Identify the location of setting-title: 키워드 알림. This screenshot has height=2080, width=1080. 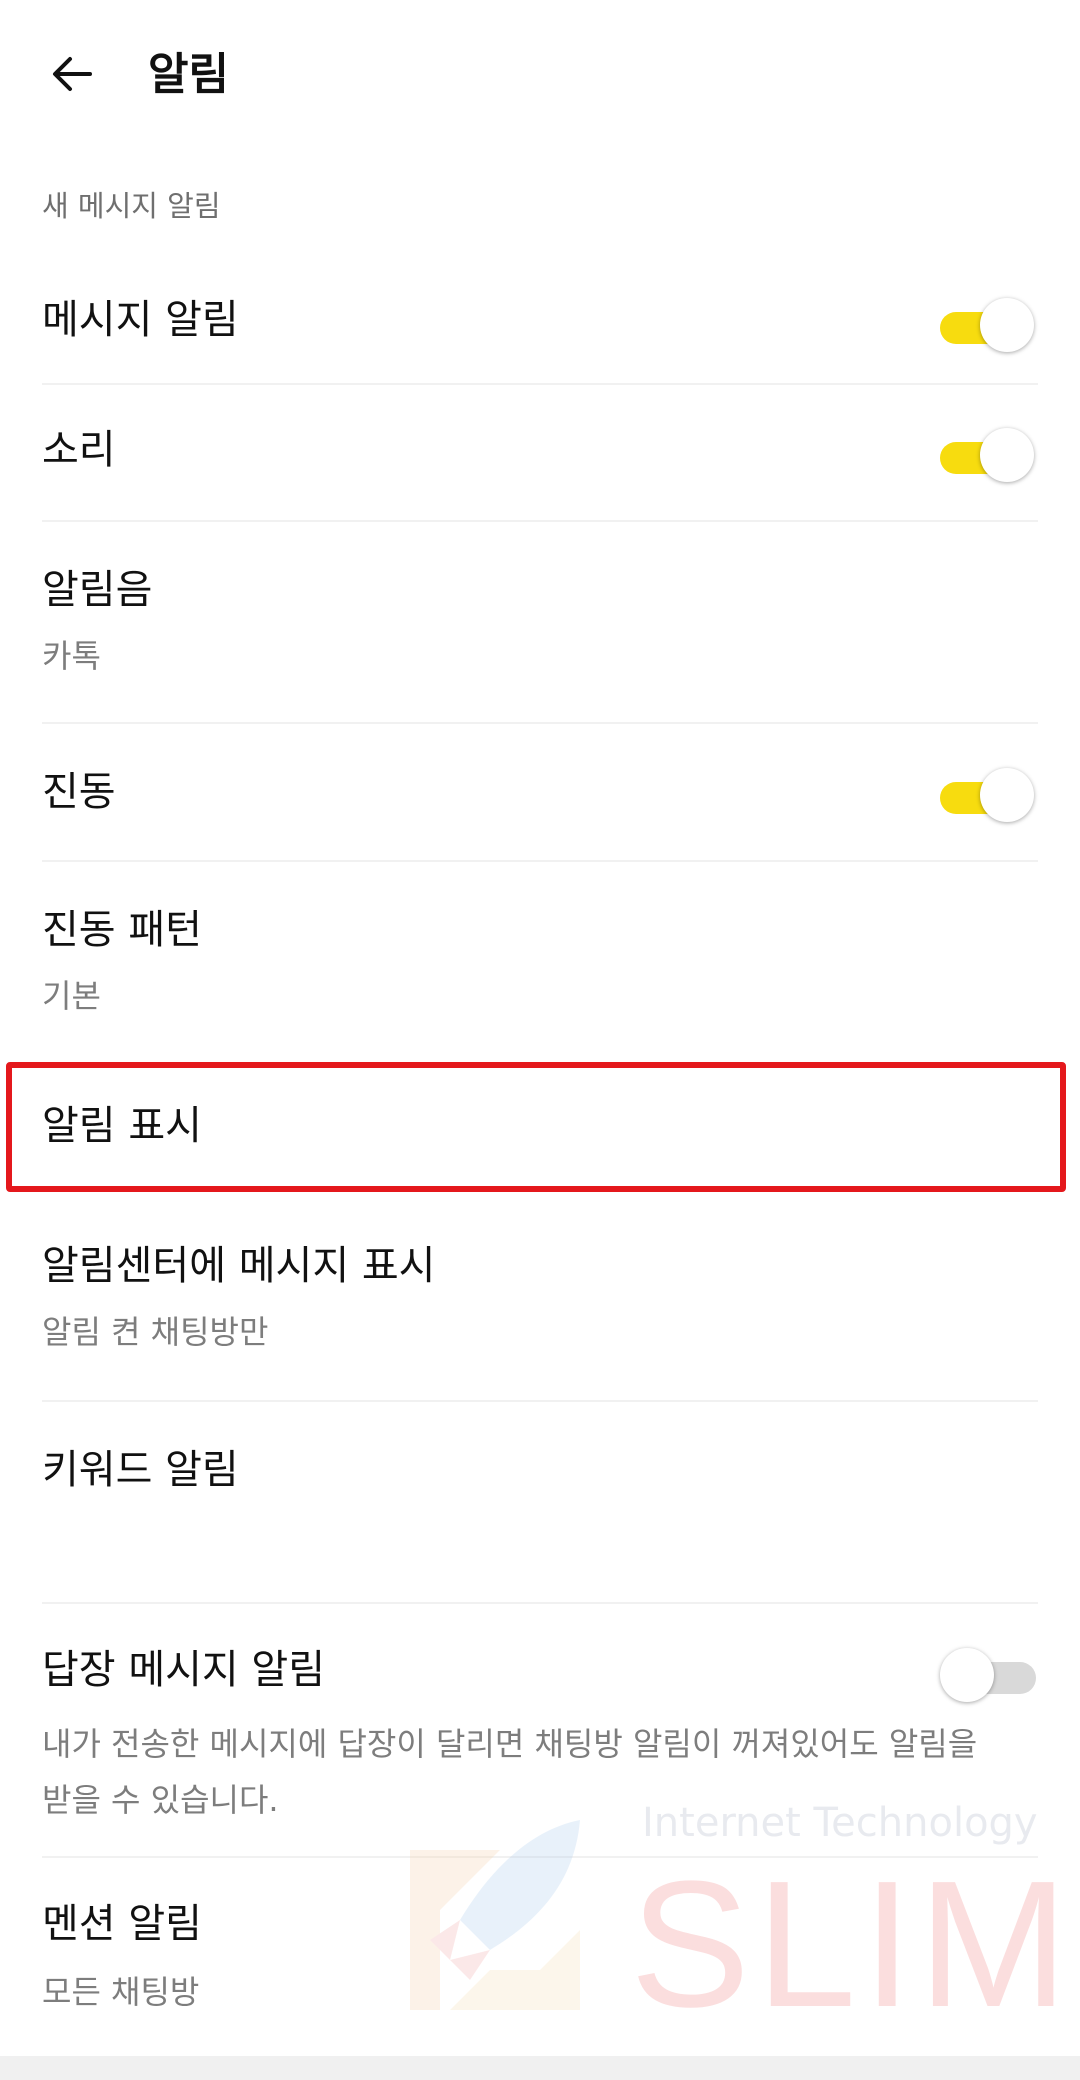
(140, 1470).